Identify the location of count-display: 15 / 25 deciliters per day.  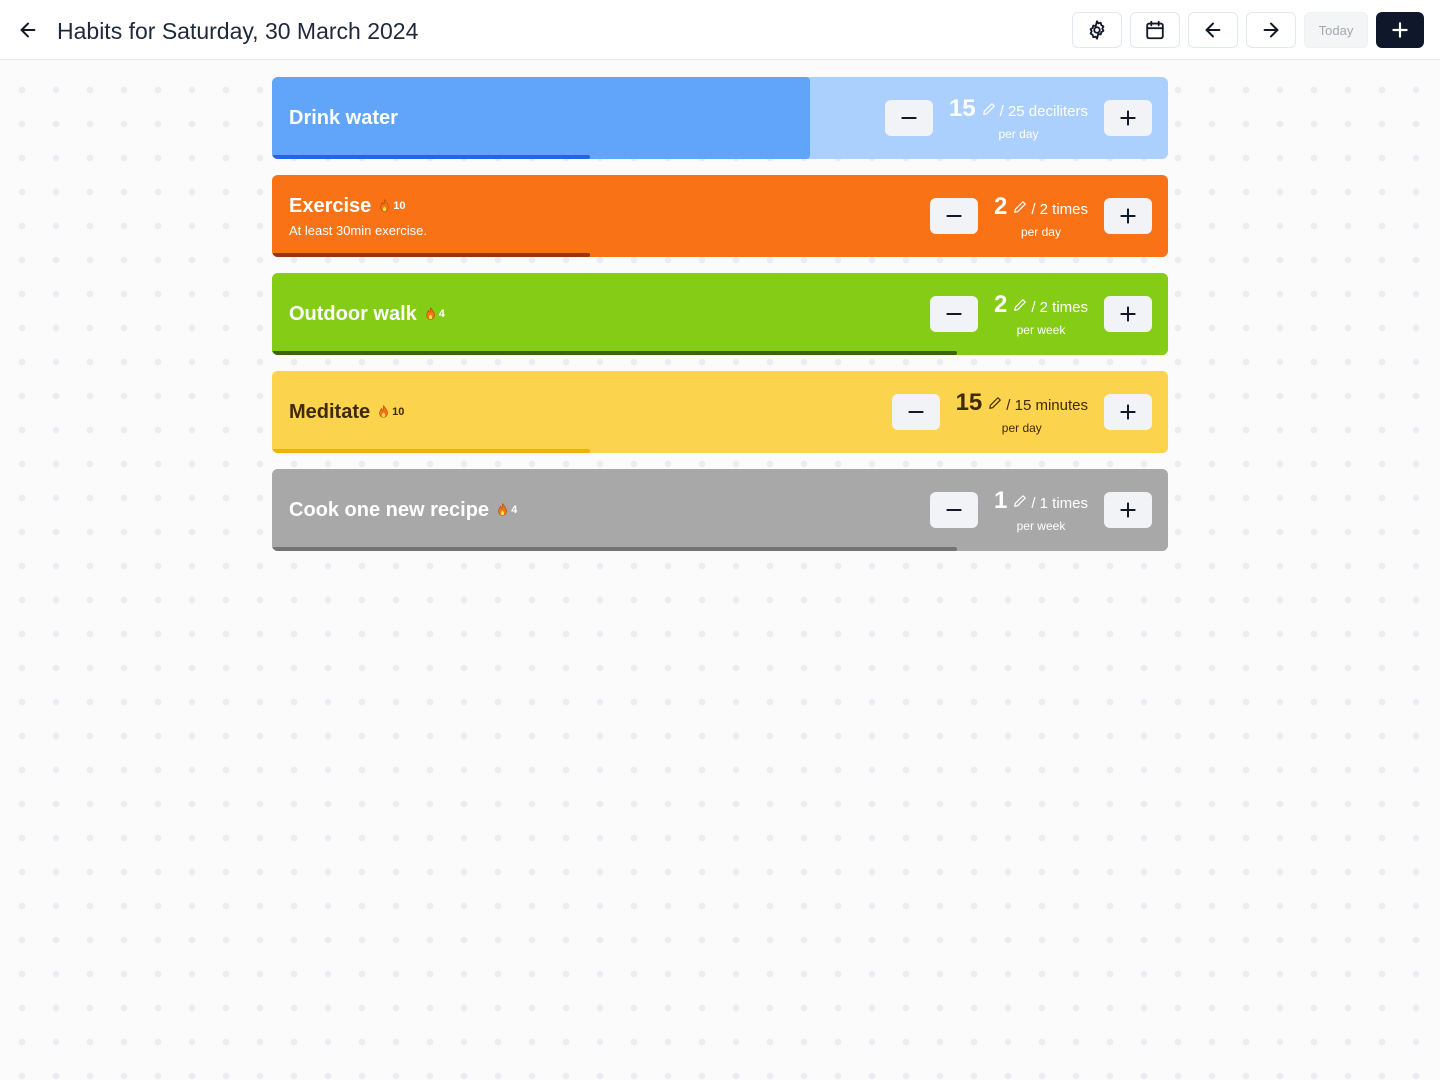
(1018, 118).